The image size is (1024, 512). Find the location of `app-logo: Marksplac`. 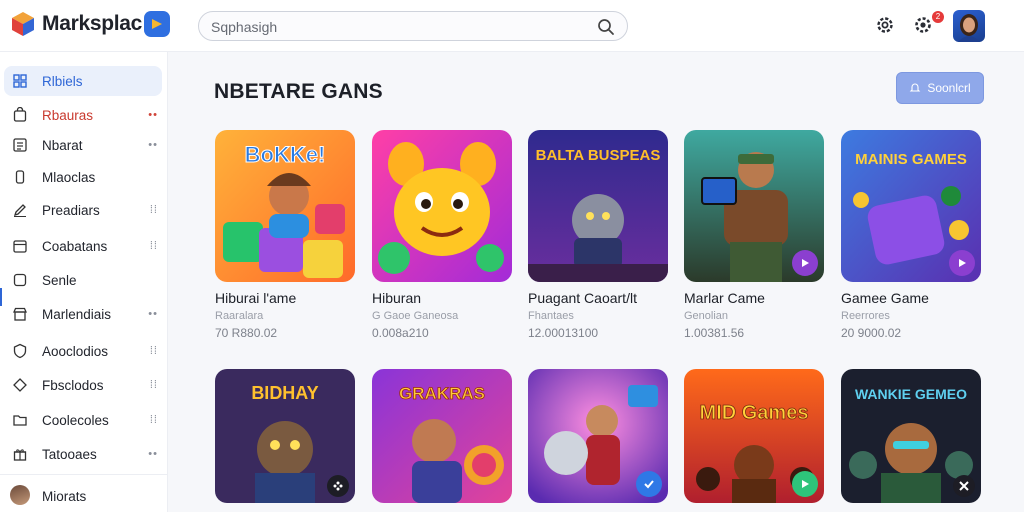

app-logo: Marksplac is located at coordinates (90, 24).